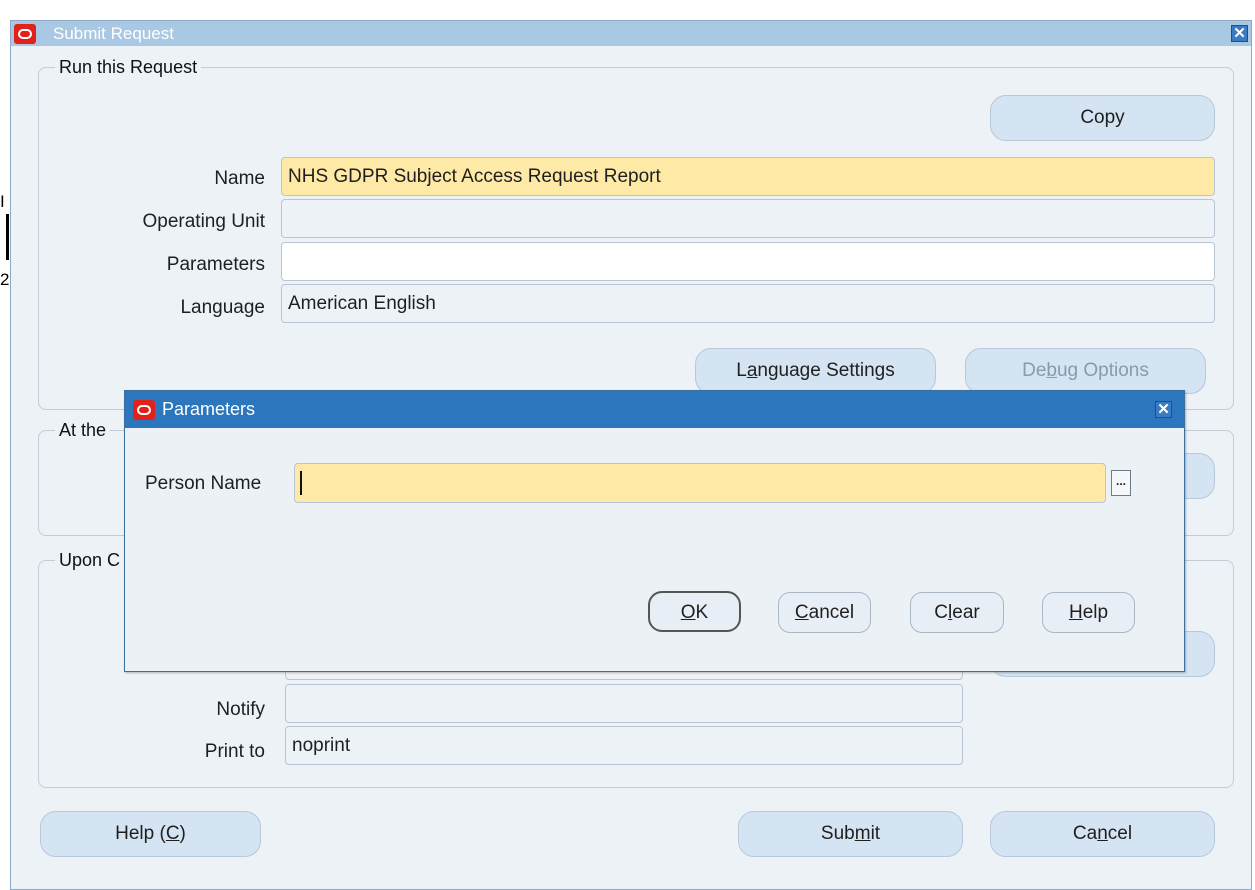 This screenshot has width=1255, height=890. I want to click on notify-field, so click(624, 703).